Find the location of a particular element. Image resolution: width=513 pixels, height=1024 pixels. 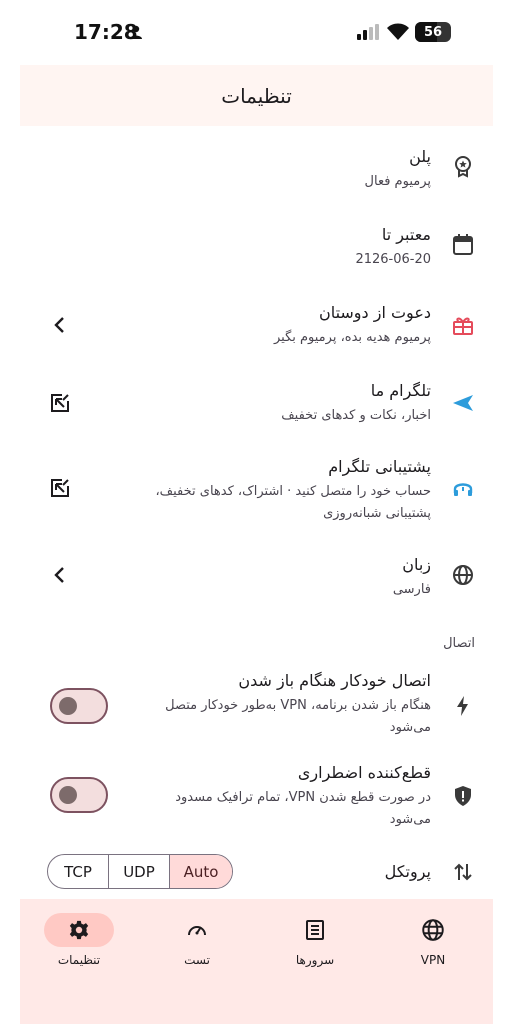

battery-level: 56 is located at coordinates (433, 32).